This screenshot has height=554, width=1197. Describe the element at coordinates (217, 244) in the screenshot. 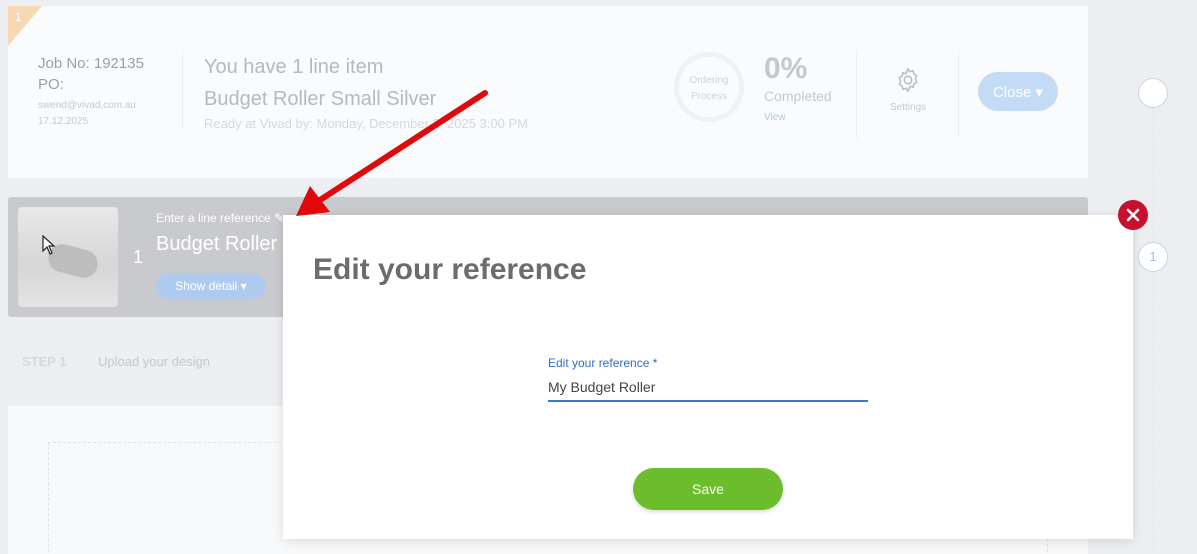

I see `line-item-title: Budget Roller` at that location.